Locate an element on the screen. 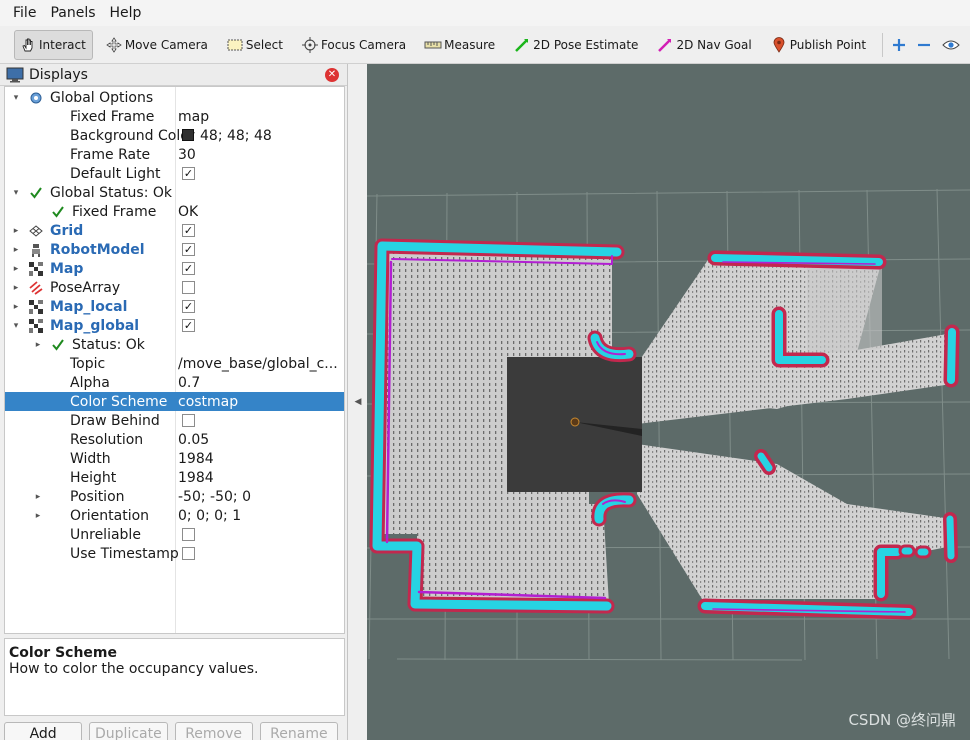 The image size is (970, 740). menu-help: Help is located at coordinates (126, 13).